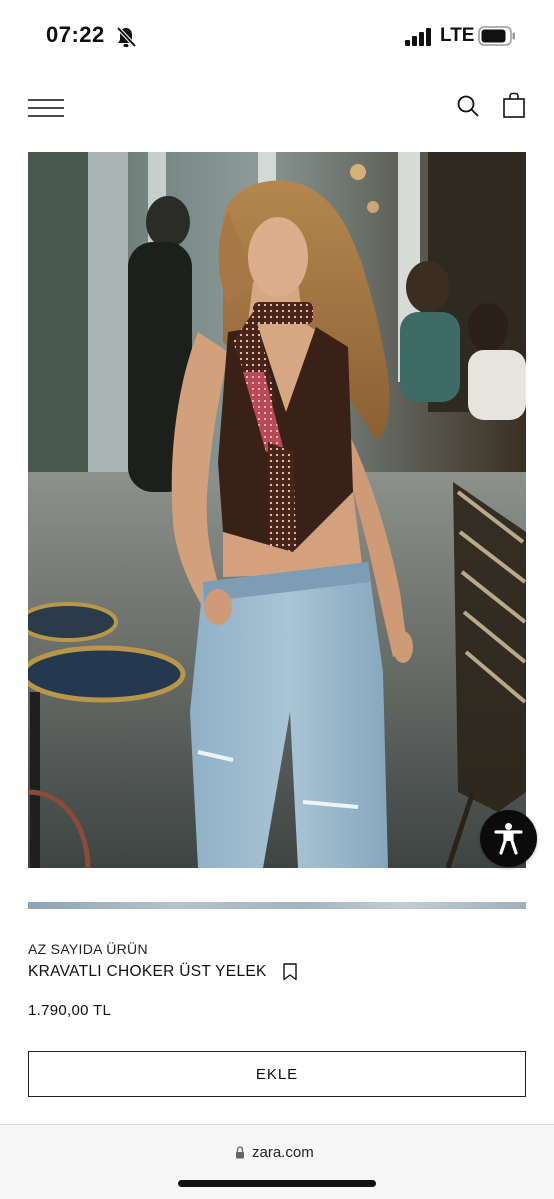 This screenshot has width=554, height=1199. What do you see at coordinates (277, 1183) in the screenshot?
I see `home-indicator` at bounding box center [277, 1183].